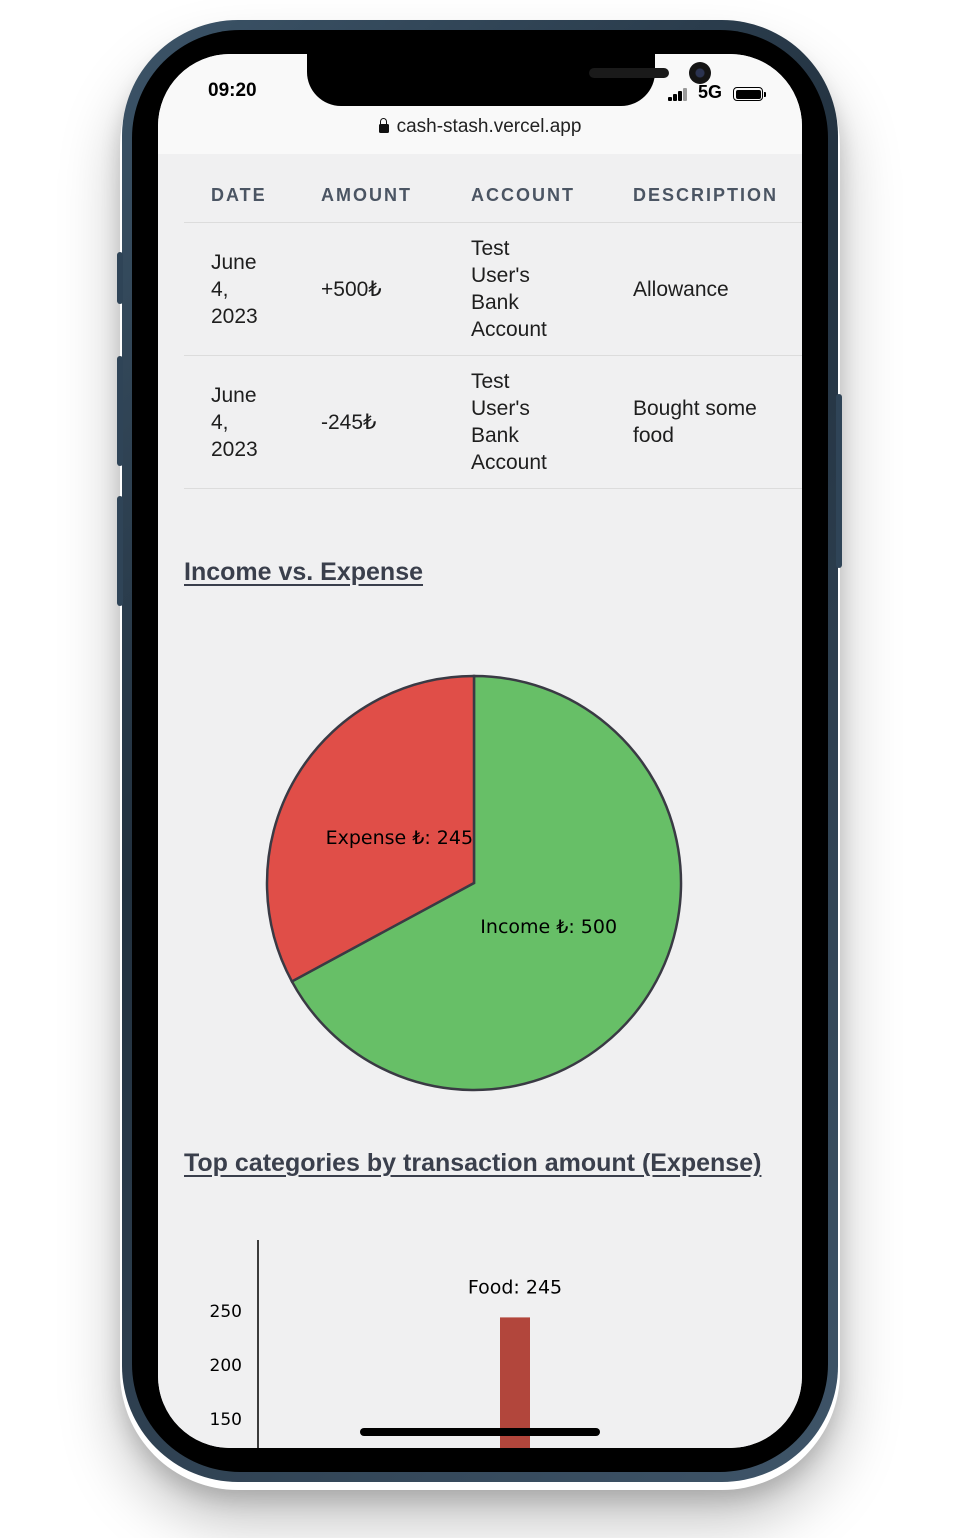 The height and width of the screenshot is (1538, 978). Describe the element at coordinates (396, 422) in the screenshot. I see `cell-amount: -245₺` at that location.